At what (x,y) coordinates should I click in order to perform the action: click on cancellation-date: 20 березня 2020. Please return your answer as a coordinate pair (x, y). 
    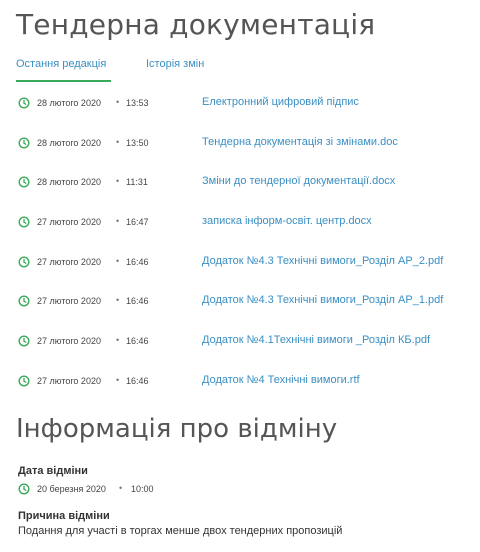
    Looking at the image, I should click on (71, 489).